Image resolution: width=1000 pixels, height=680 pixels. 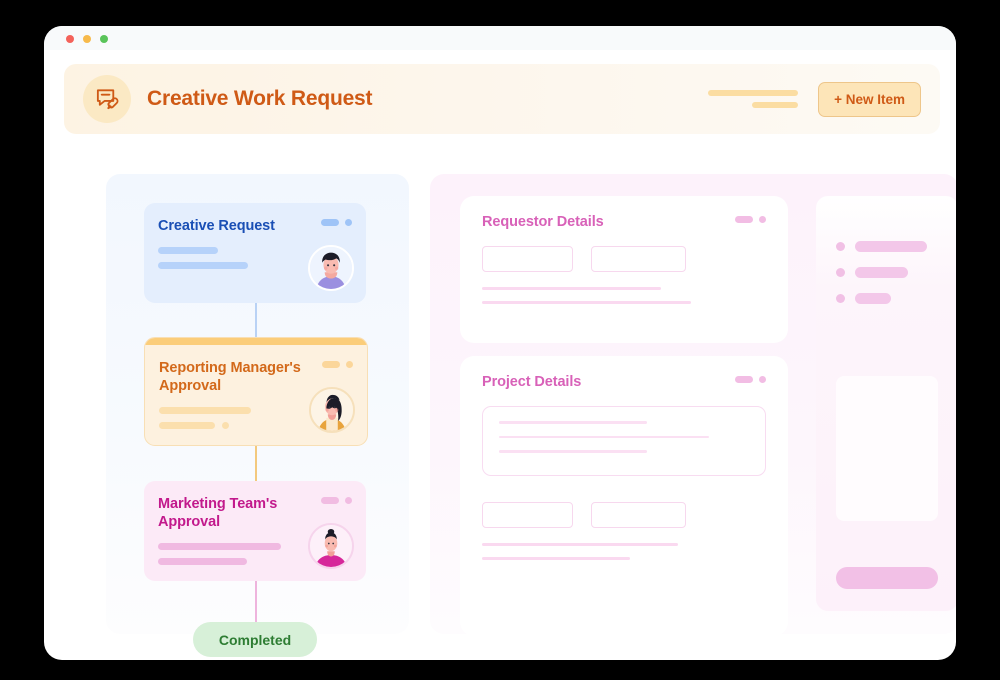 What do you see at coordinates (543, 222) in the screenshot?
I see `section-title: Requestor Details` at bounding box center [543, 222].